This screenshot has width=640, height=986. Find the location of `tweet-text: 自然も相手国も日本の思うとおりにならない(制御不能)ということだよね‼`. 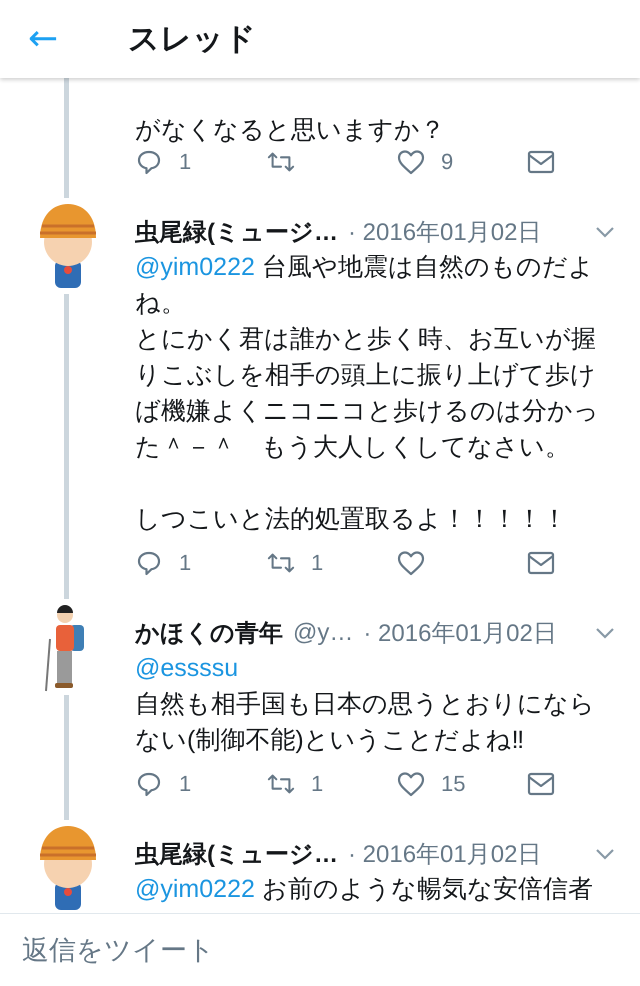

tweet-text: 自然も相手国も日本の思うとおりにならない(制御不能)ということだよね‼ is located at coordinates (365, 722).